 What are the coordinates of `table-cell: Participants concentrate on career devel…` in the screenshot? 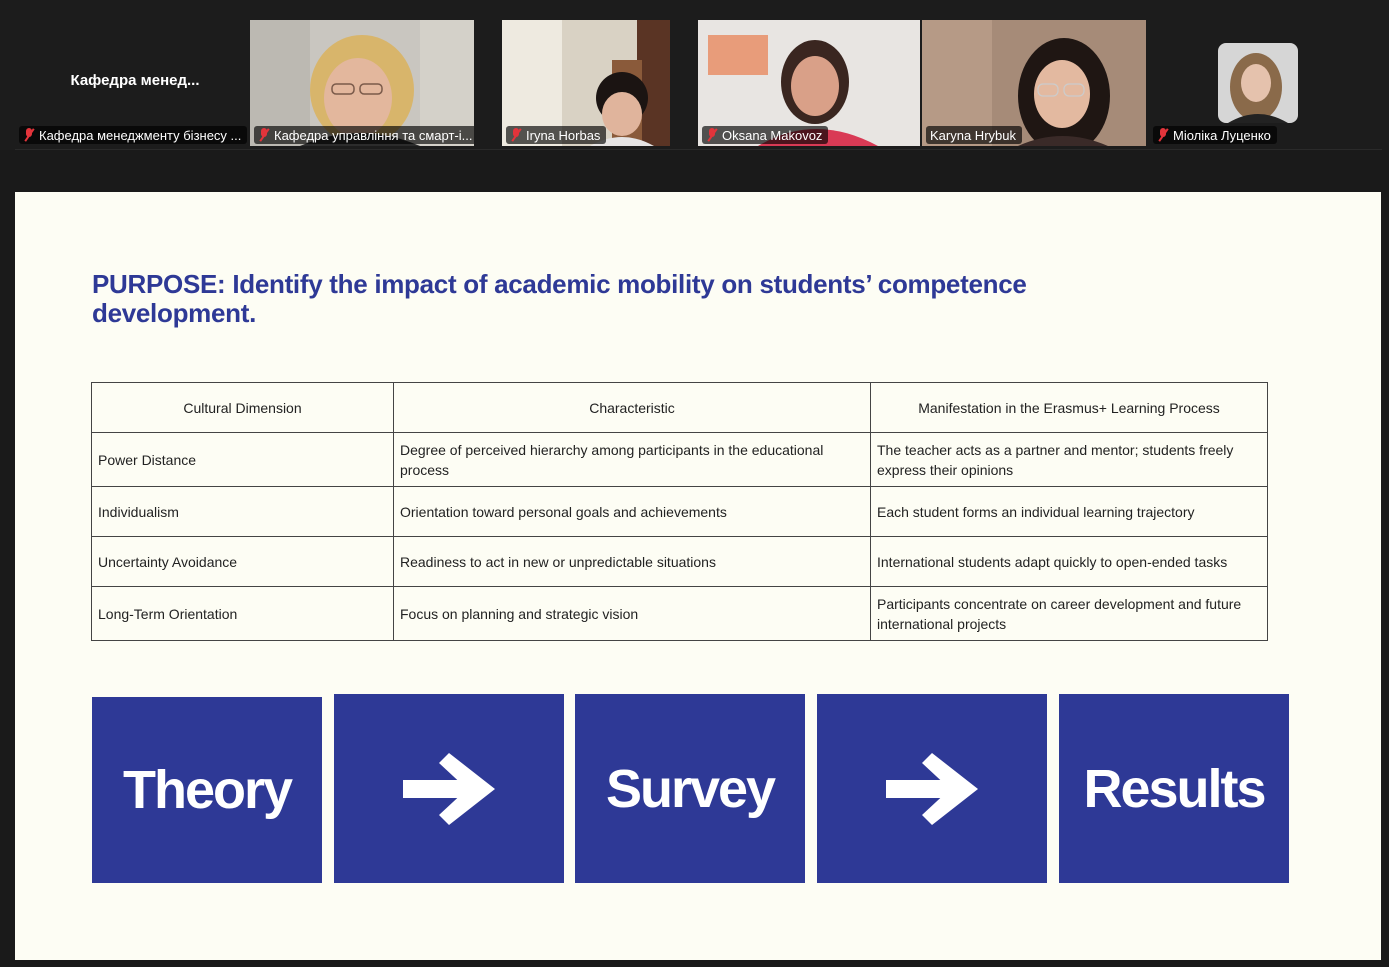 It's located at (1069, 613).